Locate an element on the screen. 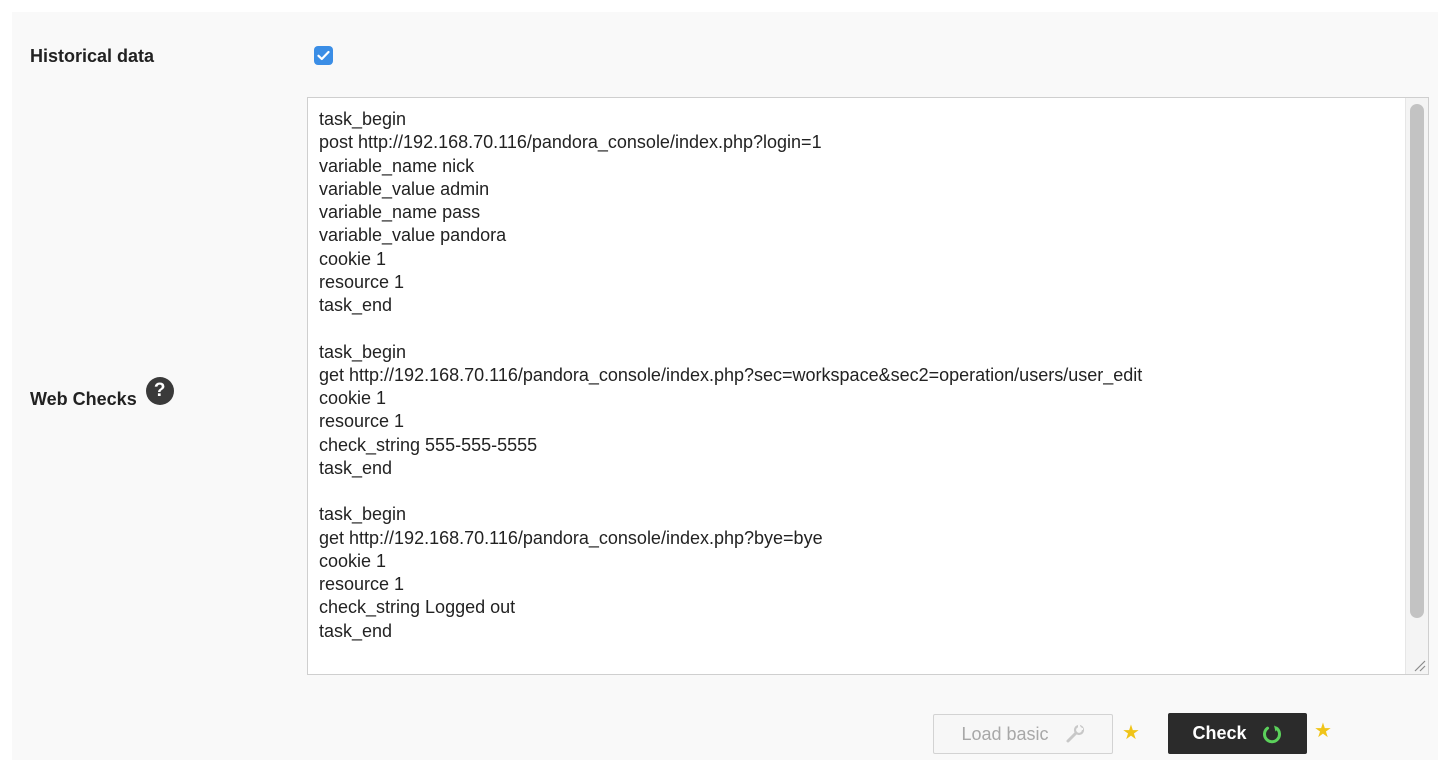 The height and width of the screenshot is (760, 1438). check-label: Check is located at coordinates (1219, 733).